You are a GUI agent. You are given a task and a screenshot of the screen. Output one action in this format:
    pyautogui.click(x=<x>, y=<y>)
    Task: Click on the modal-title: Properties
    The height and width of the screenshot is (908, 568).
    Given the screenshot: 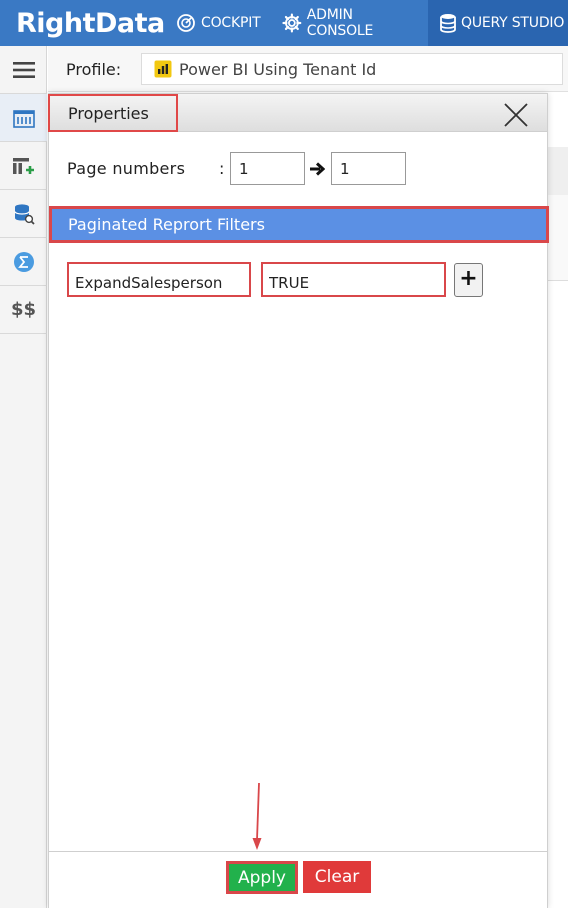 What is the action you would take?
    pyautogui.click(x=113, y=113)
    